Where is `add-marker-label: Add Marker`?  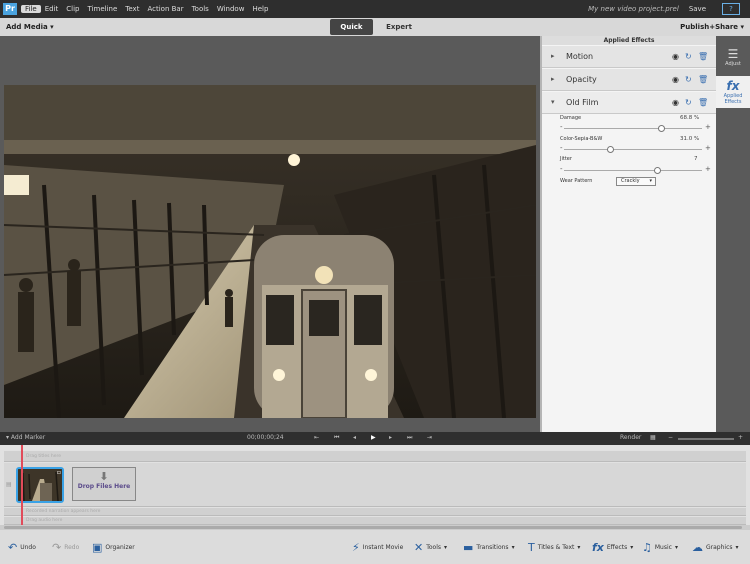 add-marker-label: Add Marker is located at coordinates (28, 437).